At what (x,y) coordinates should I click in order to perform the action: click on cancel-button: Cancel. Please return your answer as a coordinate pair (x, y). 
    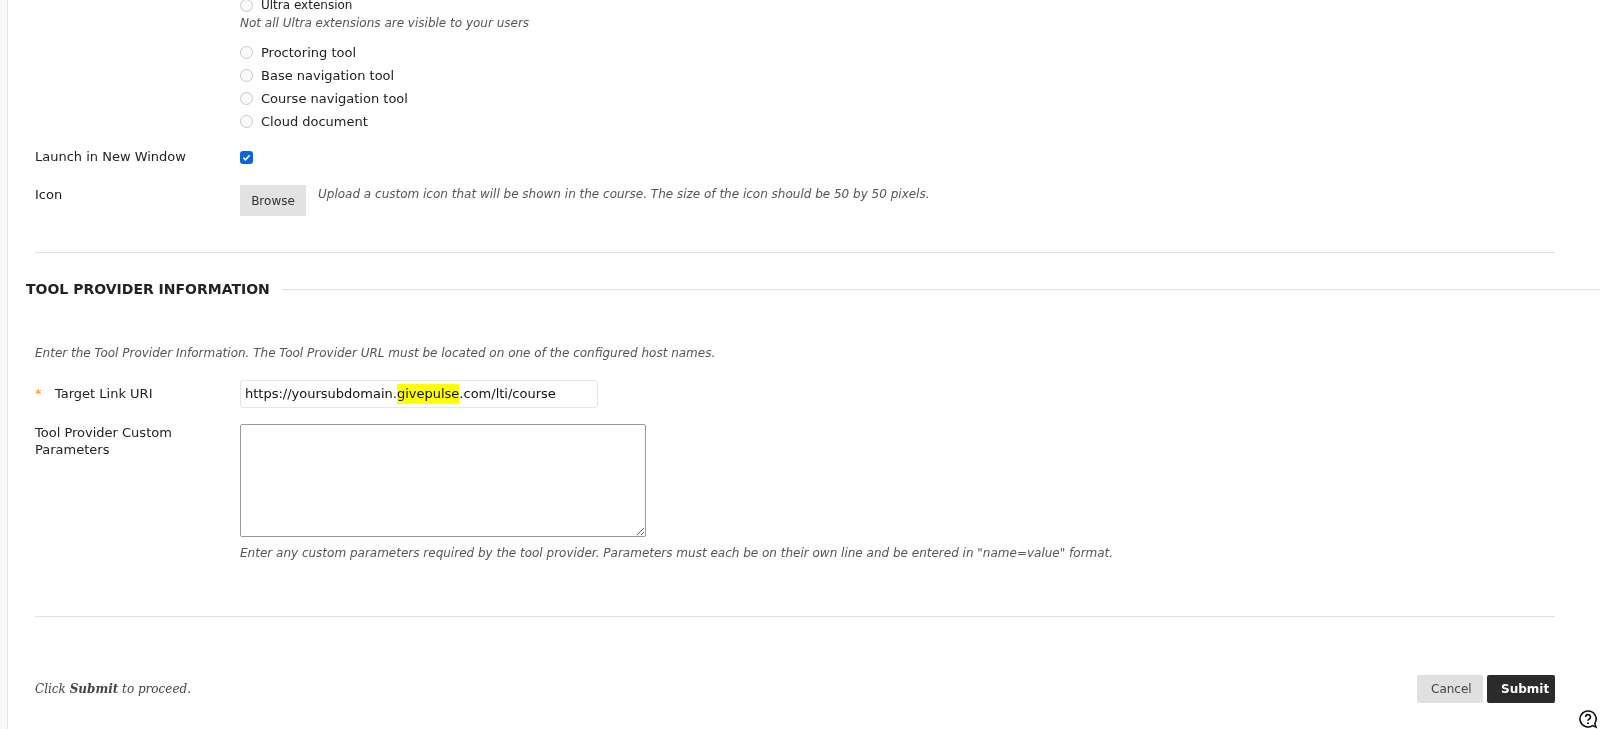
    Looking at the image, I should click on (1450, 689).